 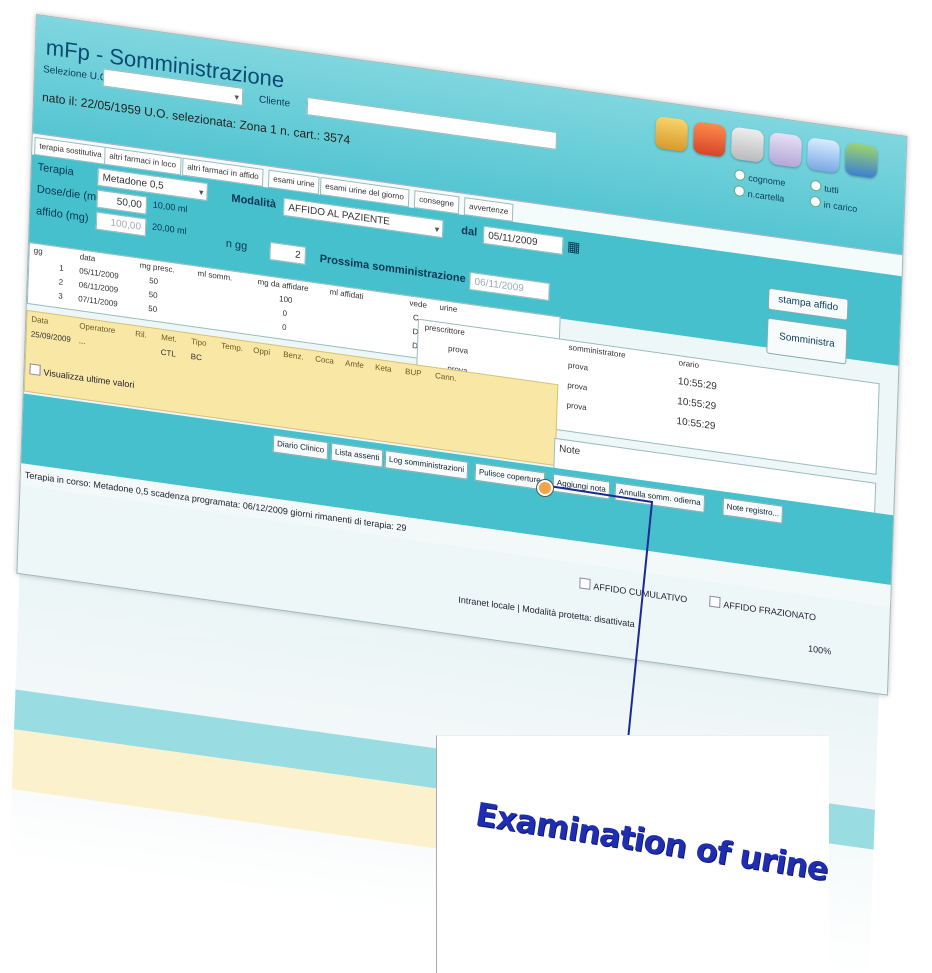 What do you see at coordinates (601, 613) in the screenshot?
I see `callout-line` at bounding box center [601, 613].